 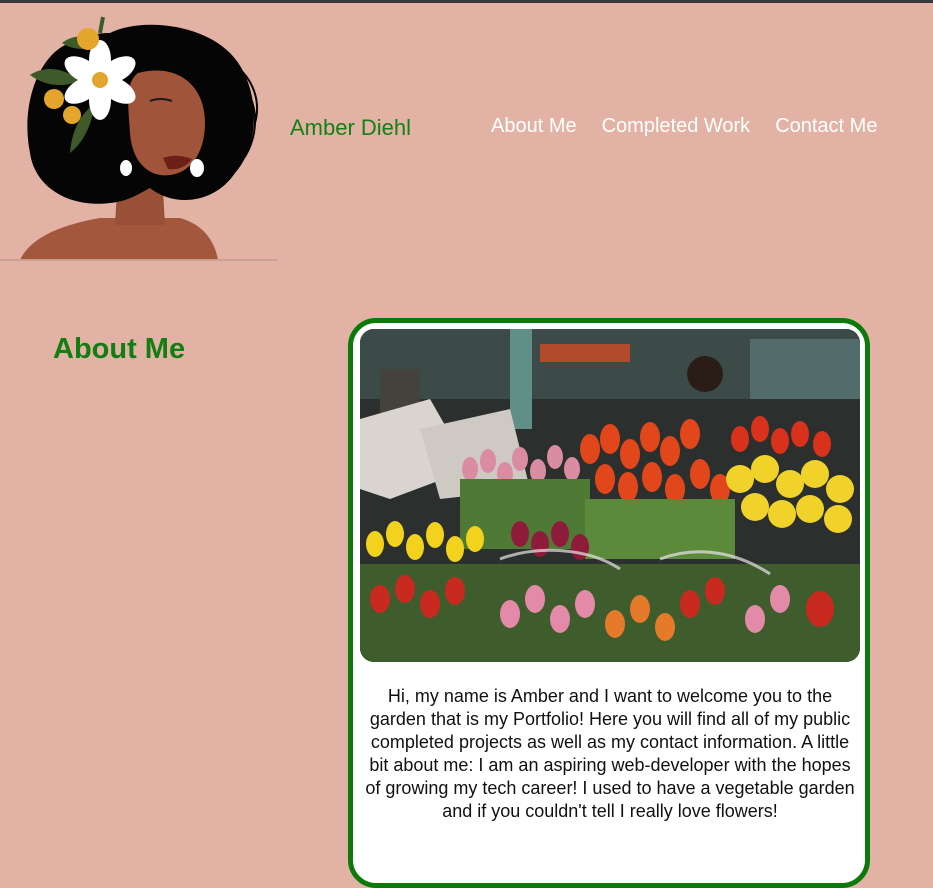 I want to click on about-heading: About Me, so click(x=119, y=349).